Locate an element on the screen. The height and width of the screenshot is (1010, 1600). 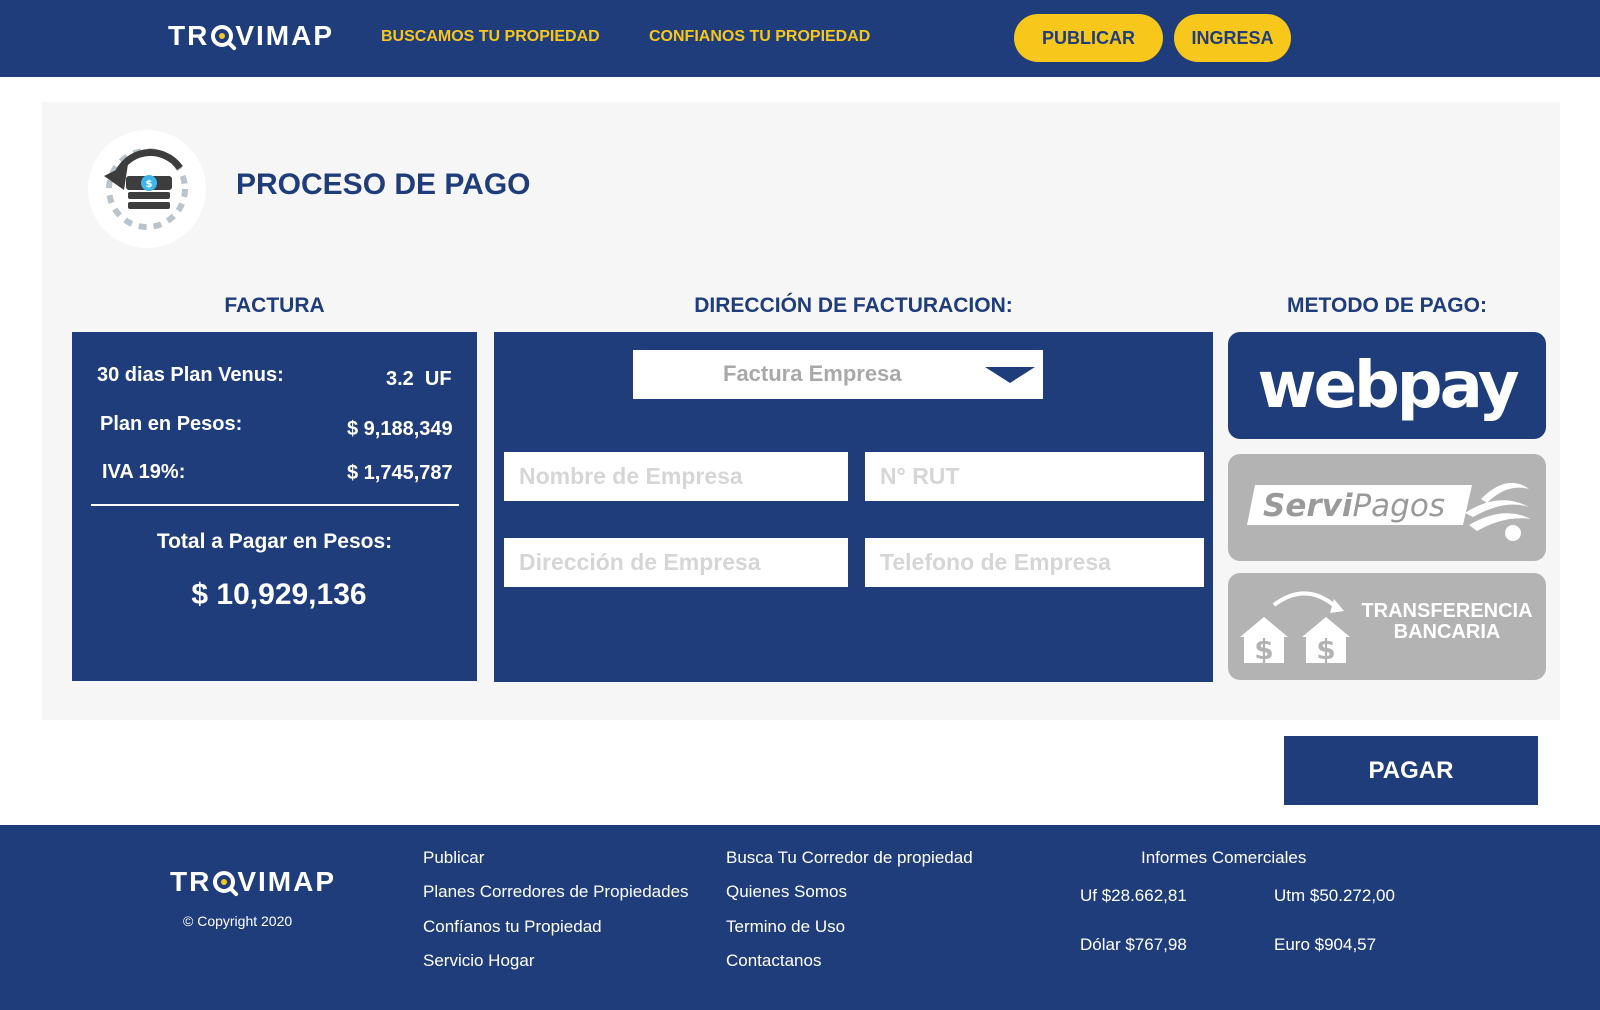
footer-link-quienes-somos: Quienes Somos is located at coordinates (786, 892).